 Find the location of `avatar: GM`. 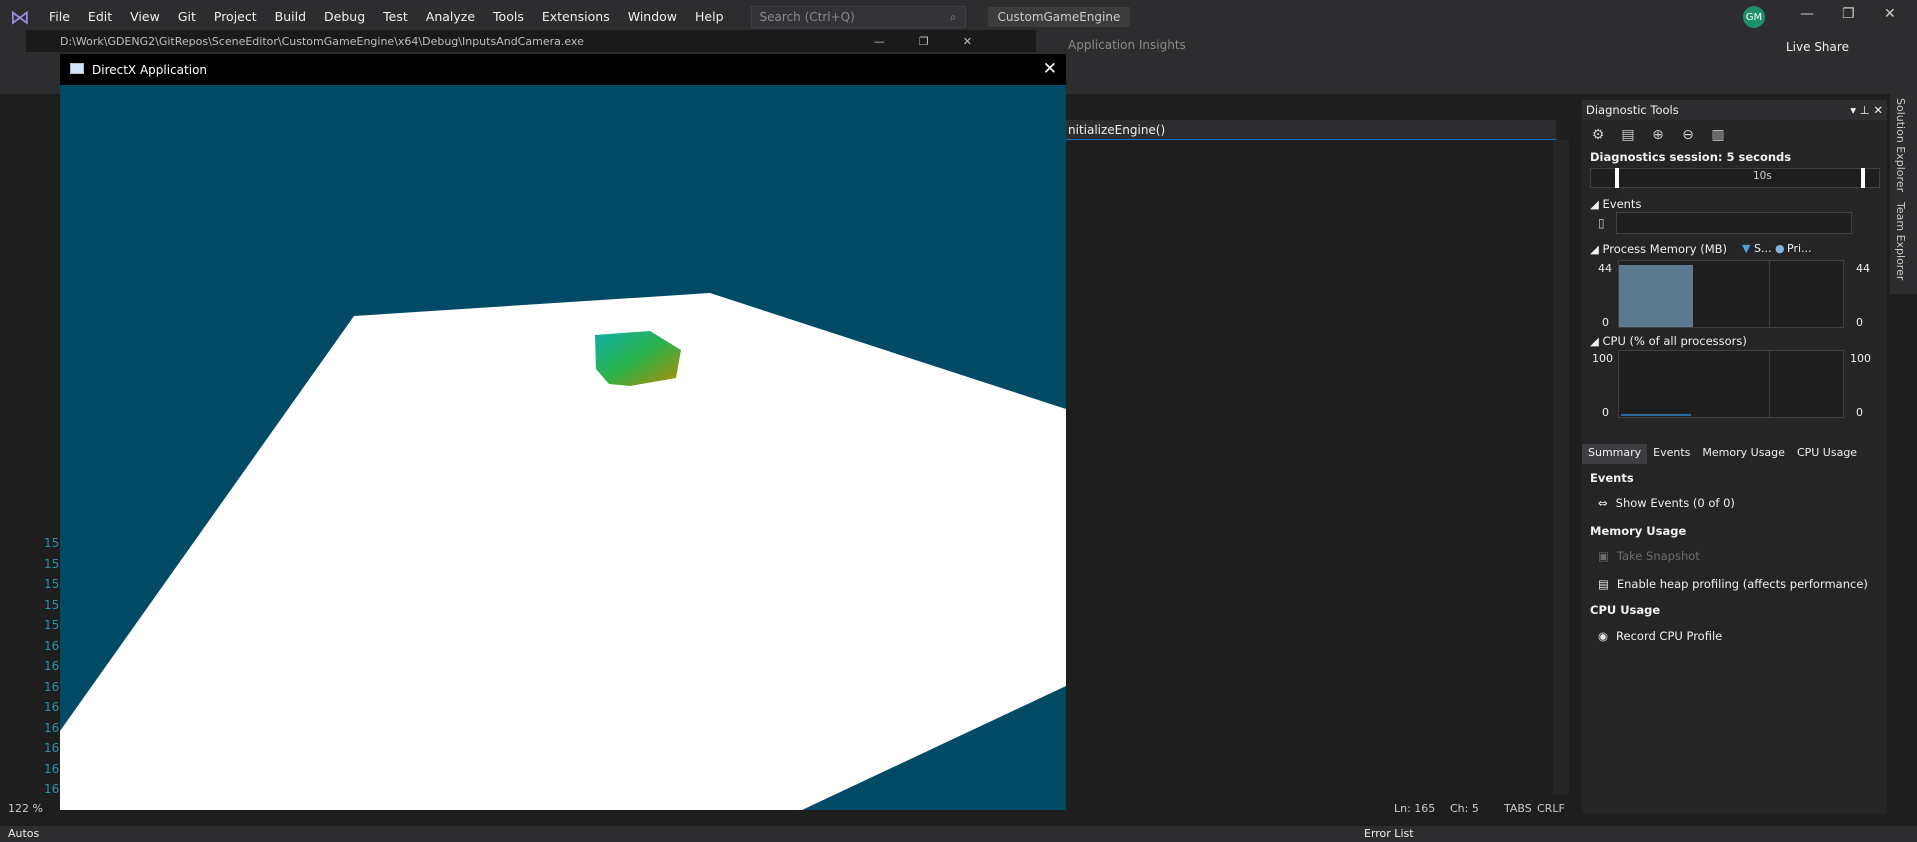

avatar: GM is located at coordinates (1754, 17).